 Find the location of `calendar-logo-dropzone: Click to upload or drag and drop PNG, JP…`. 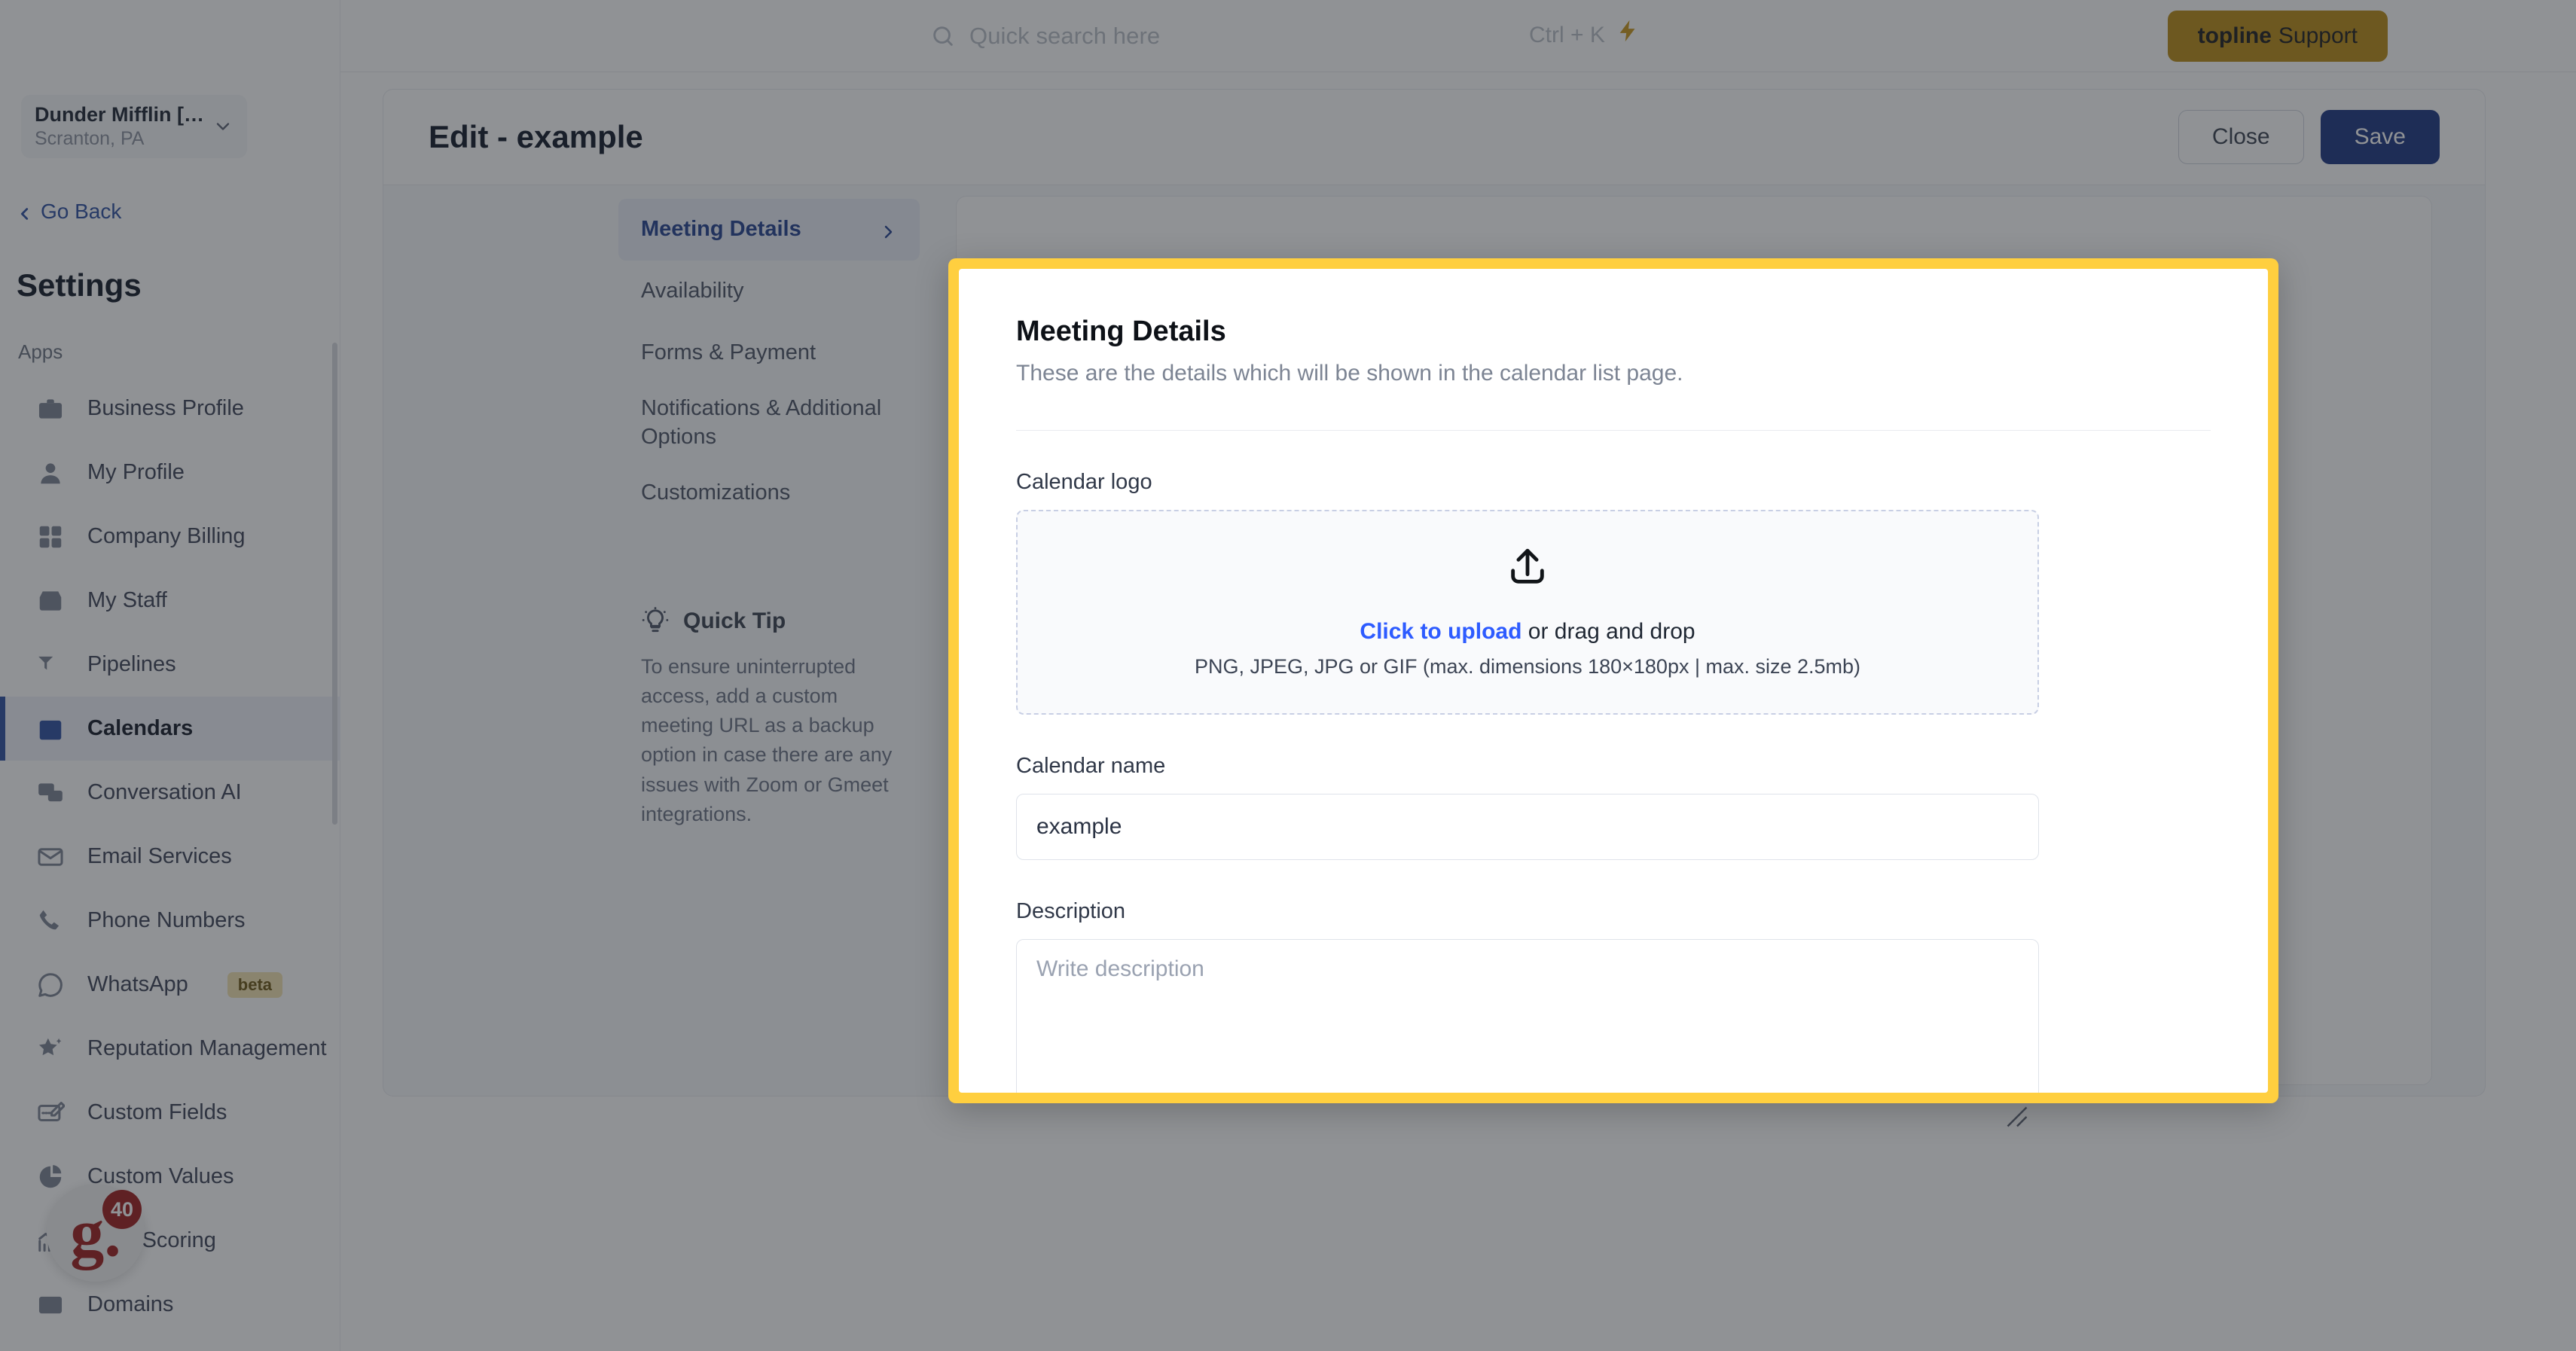

calendar-logo-dropzone: Click to upload or drag and drop PNG, JP… is located at coordinates (1528, 612).